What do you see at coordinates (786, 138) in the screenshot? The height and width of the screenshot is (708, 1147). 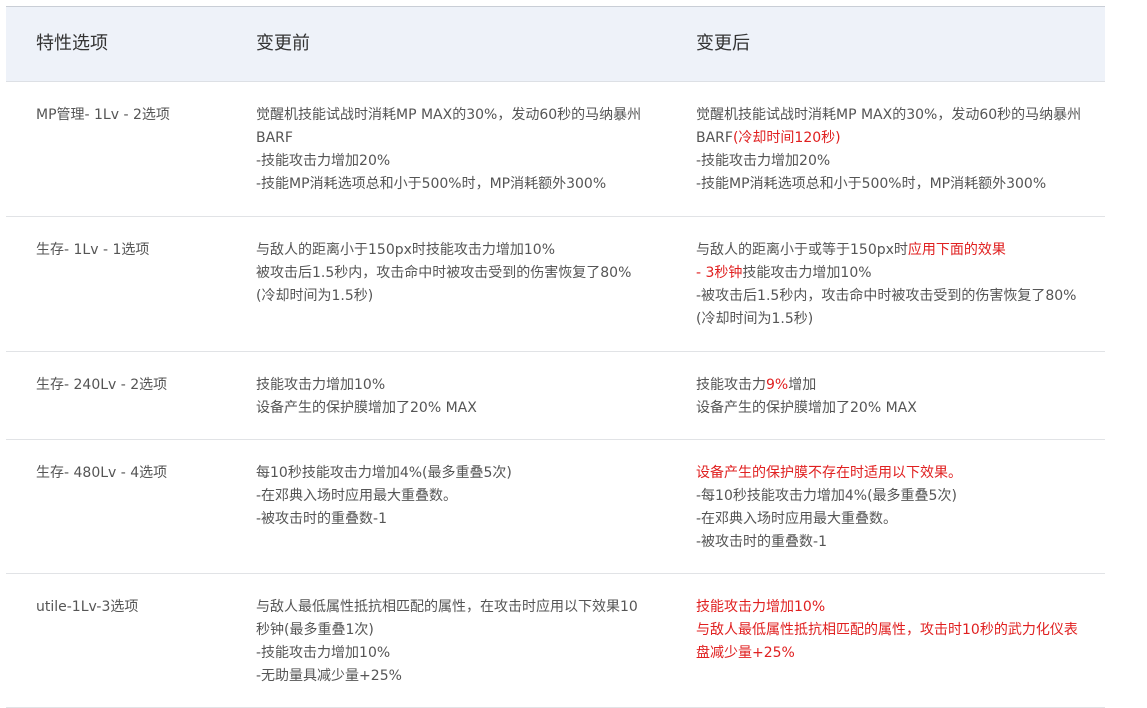 I see `changed-text: (冷却时间120秒)` at bounding box center [786, 138].